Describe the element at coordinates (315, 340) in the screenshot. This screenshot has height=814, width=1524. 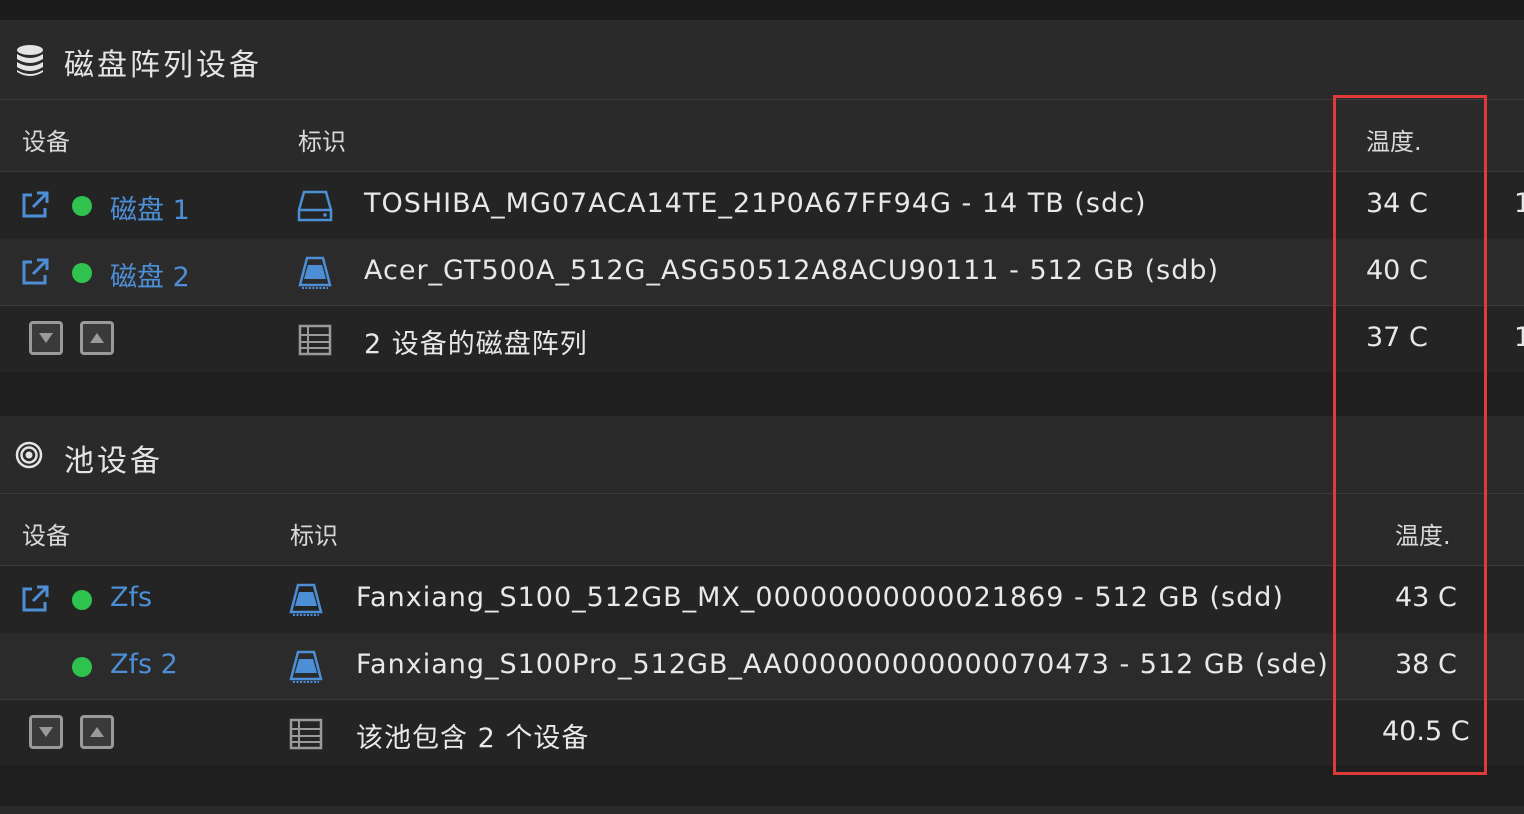
I see `array-list-icon` at that location.